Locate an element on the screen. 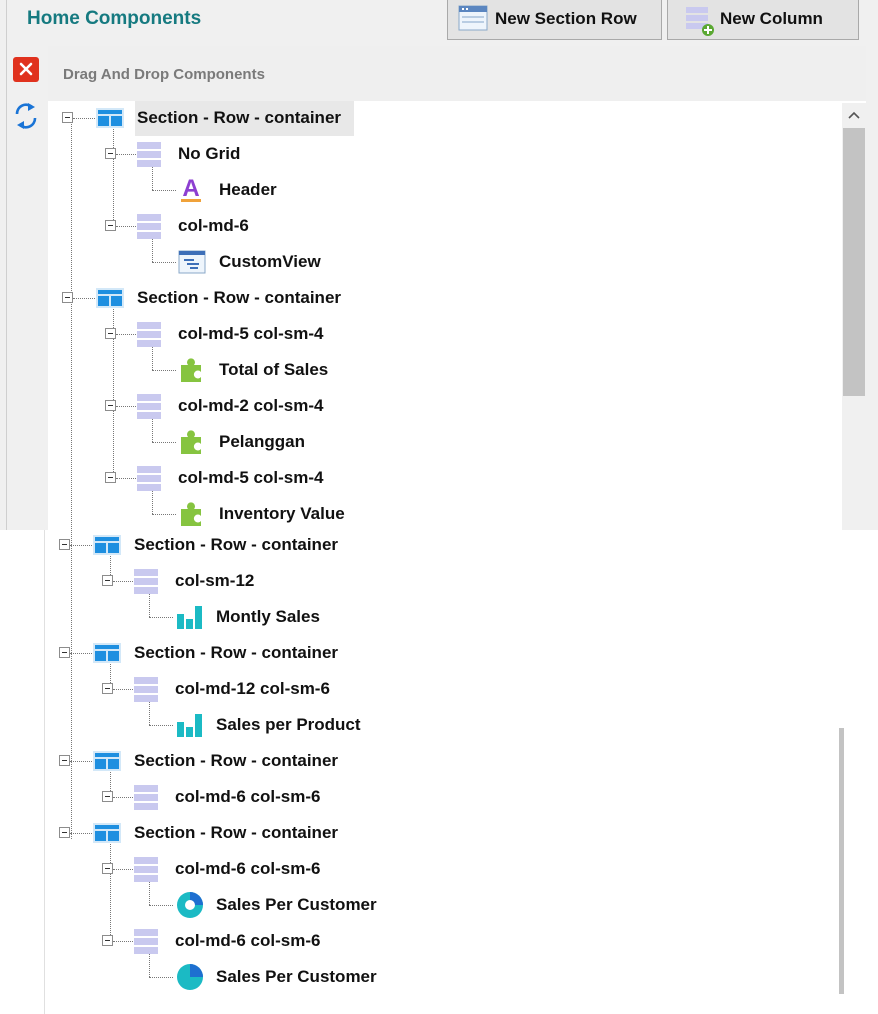  text-header-icon: A is located at coordinates (191, 189).